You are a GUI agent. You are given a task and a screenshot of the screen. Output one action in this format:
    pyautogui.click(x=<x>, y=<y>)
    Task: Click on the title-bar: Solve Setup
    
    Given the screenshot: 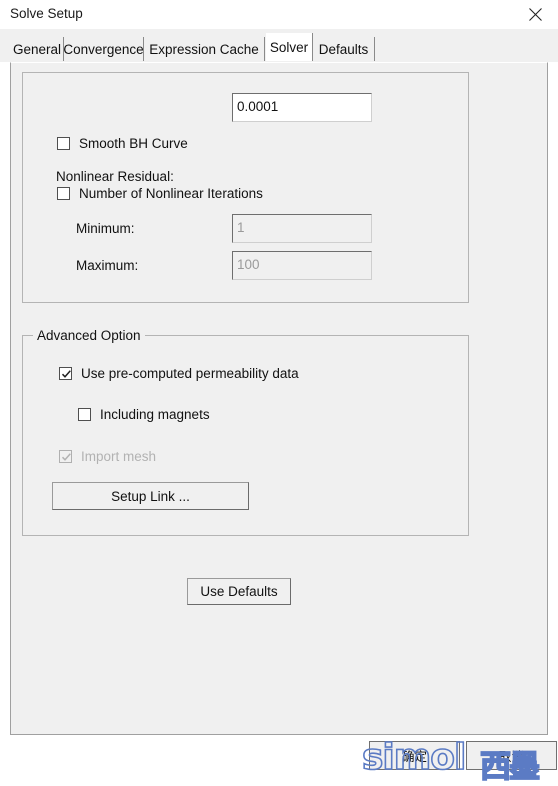 What is the action you would take?
    pyautogui.click(x=279, y=14)
    